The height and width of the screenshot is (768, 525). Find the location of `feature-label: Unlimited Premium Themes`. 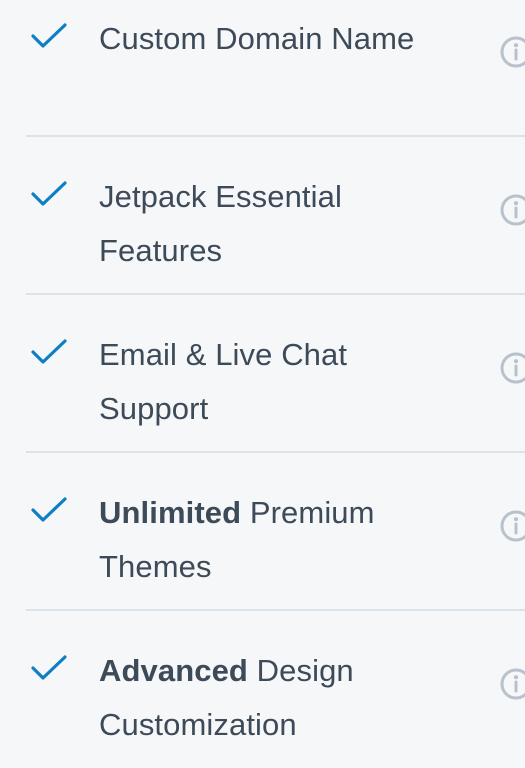

feature-label: Unlimited Premium Themes is located at coordinates (279, 540).